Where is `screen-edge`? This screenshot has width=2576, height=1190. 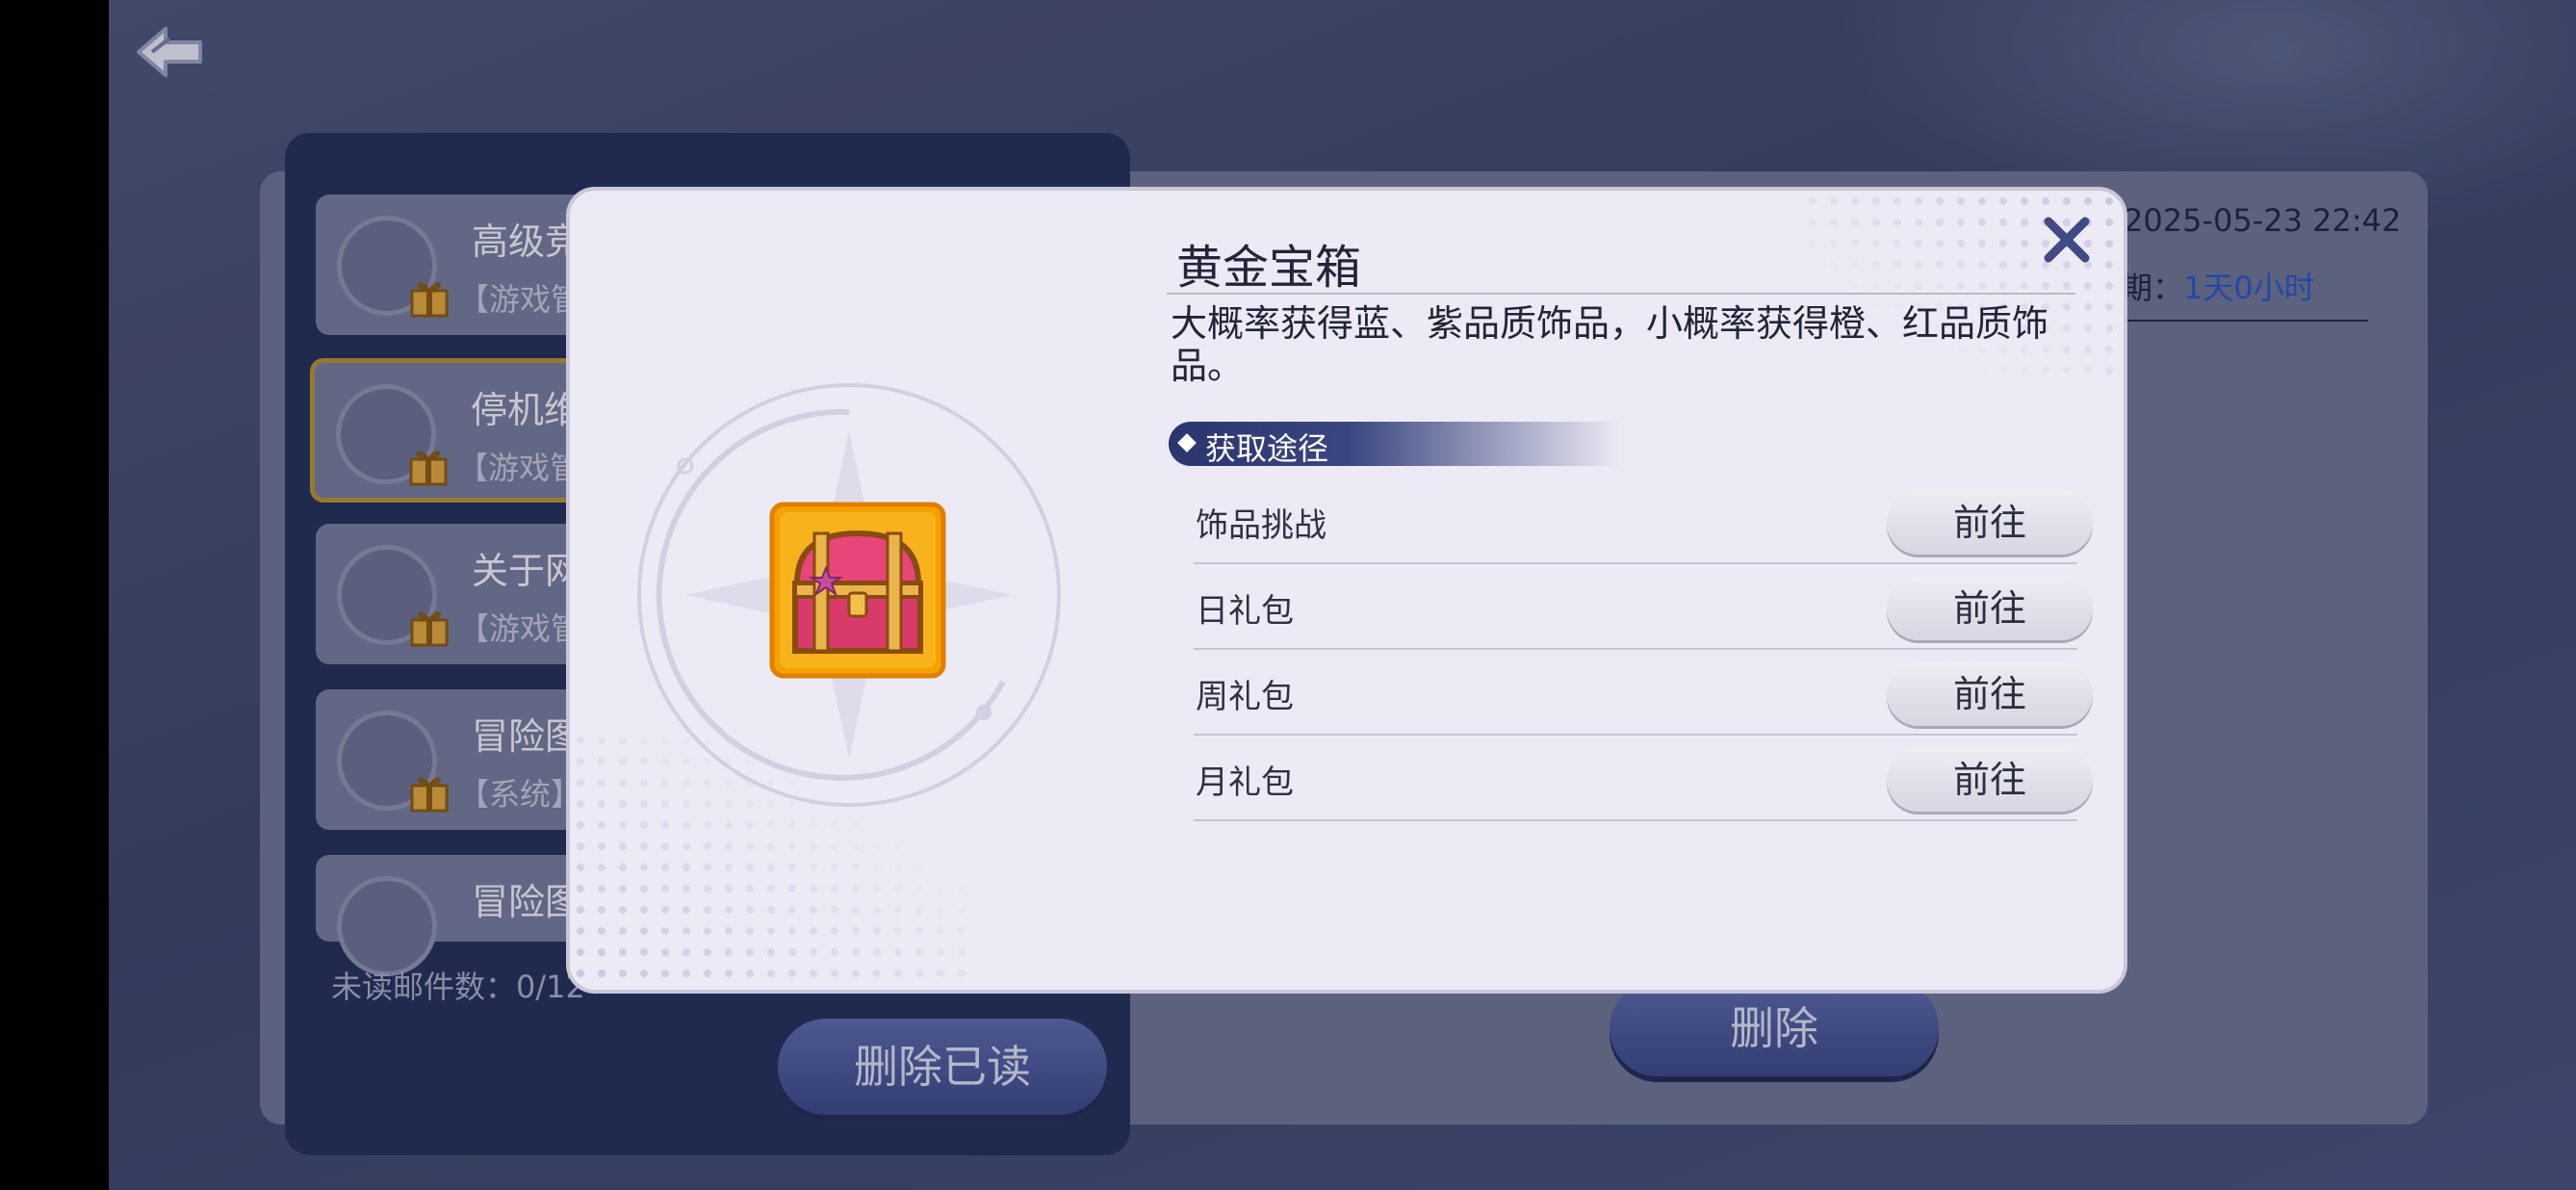
screen-edge is located at coordinates (55, 595).